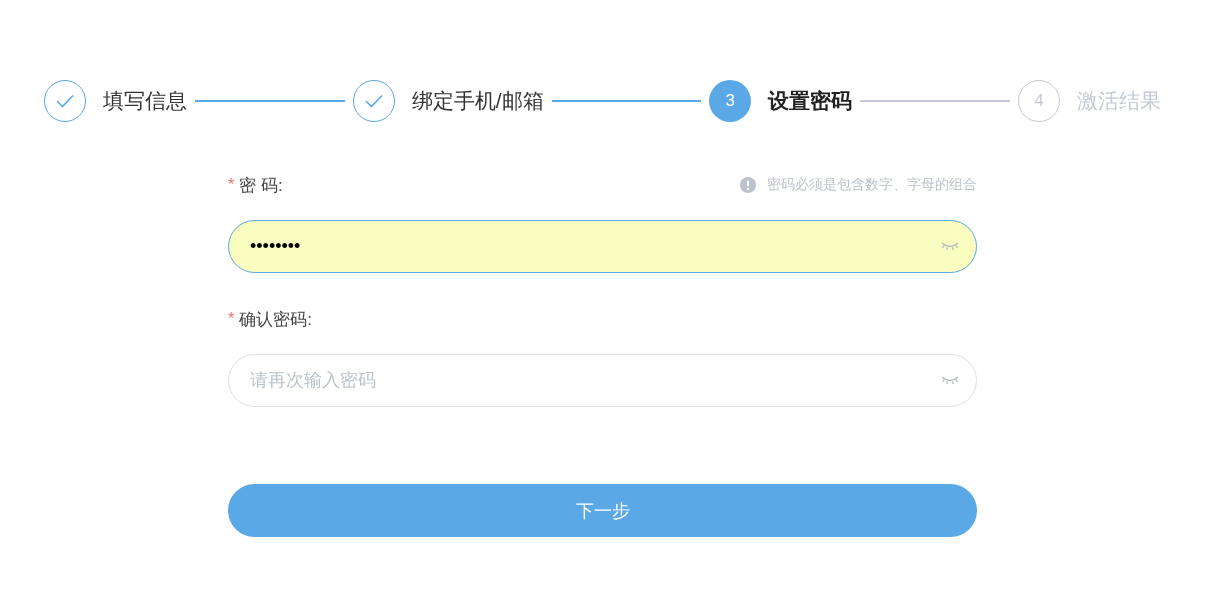  What do you see at coordinates (810, 101) in the screenshot?
I see `step-label: 设置密码` at bounding box center [810, 101].